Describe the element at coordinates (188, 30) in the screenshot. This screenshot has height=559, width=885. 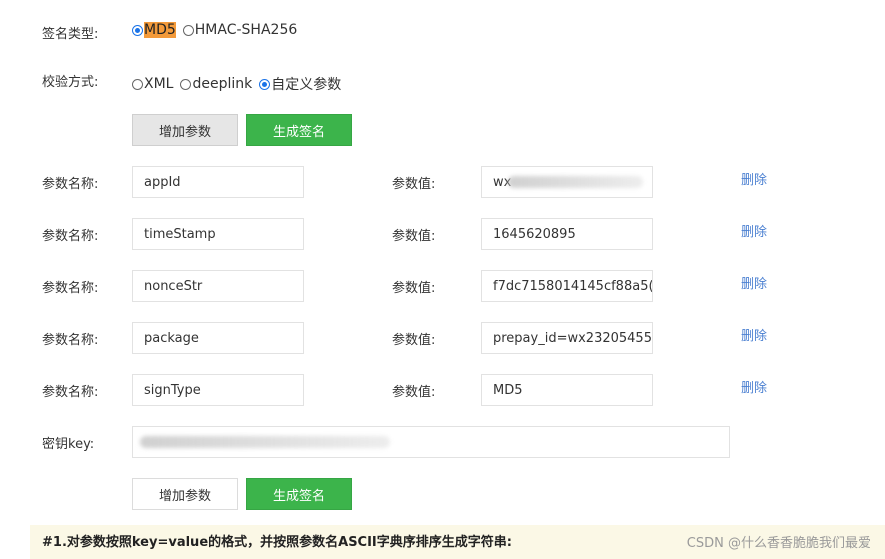
I see `radio-hmac-sha256` at that location.